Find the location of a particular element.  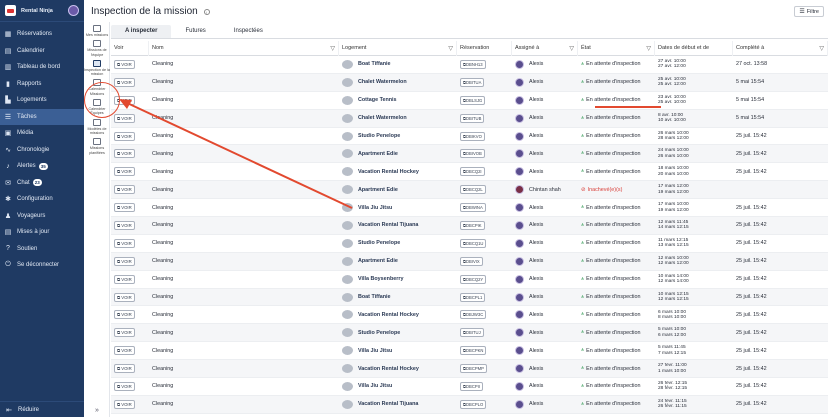

reservation-link: ⧉ DBITUJ is located at coordinates (472, 333).